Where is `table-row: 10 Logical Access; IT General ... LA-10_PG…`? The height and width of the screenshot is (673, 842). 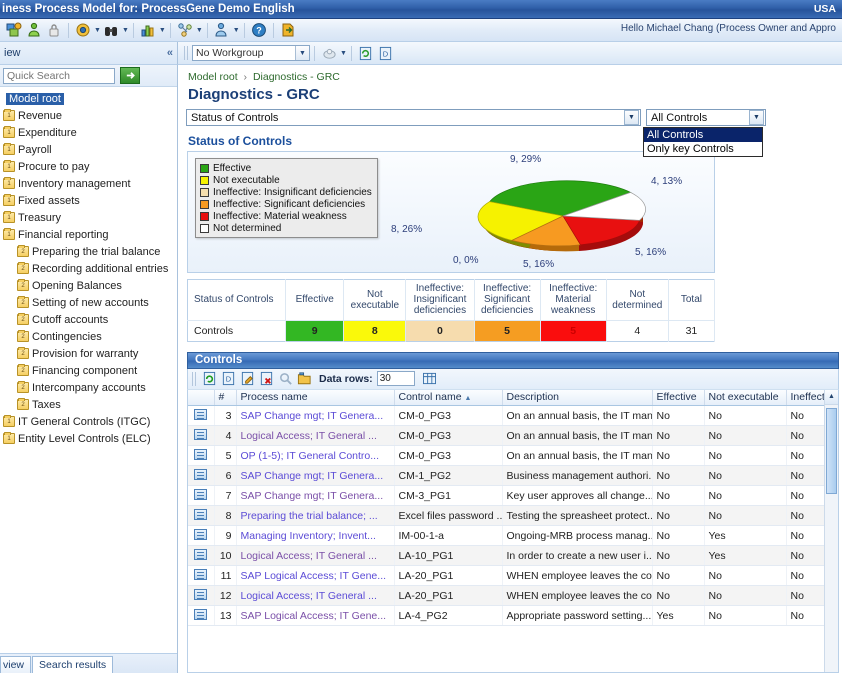
table-row: 10 Logical Access; IT General ... LA-10_PG… is located at coordinates (513, 556).